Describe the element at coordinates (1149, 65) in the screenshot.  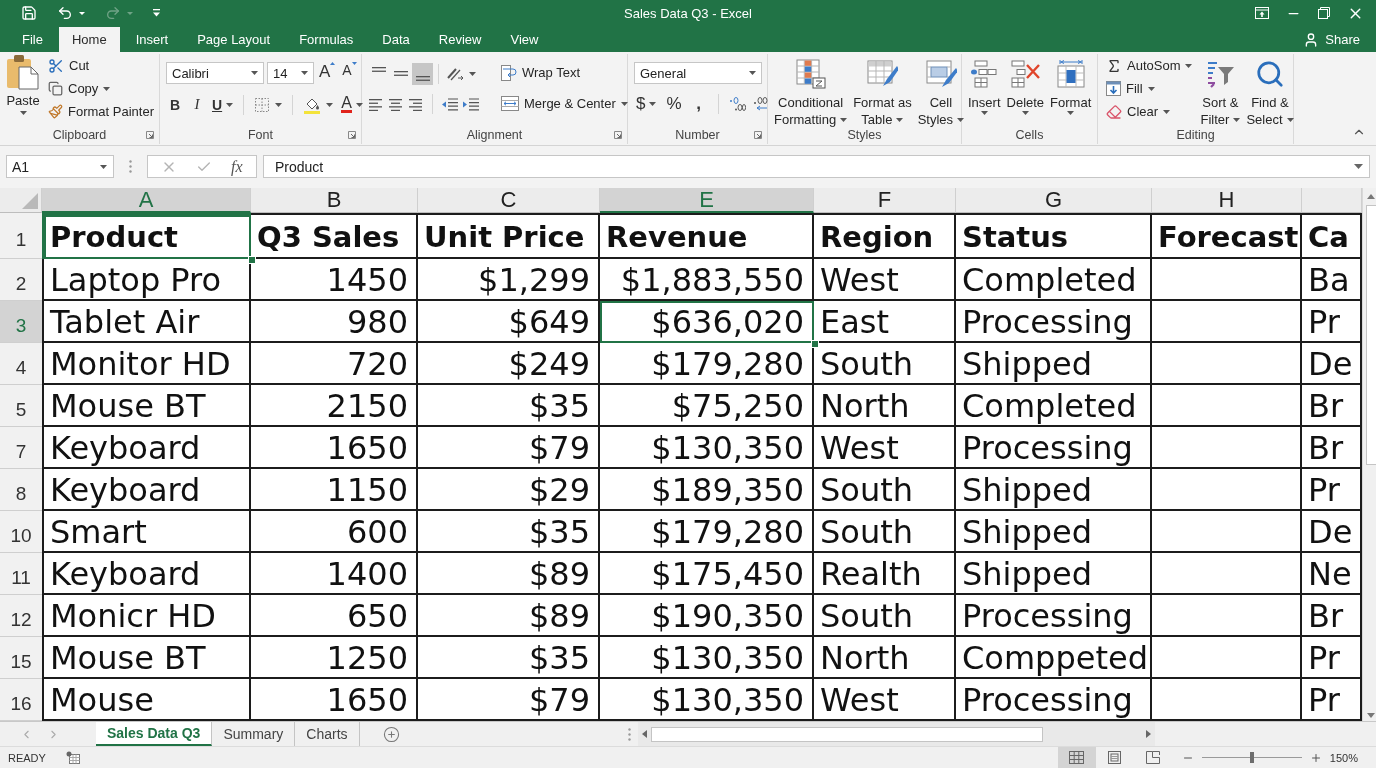
I see `autosum-button: AutoSom` at that location.